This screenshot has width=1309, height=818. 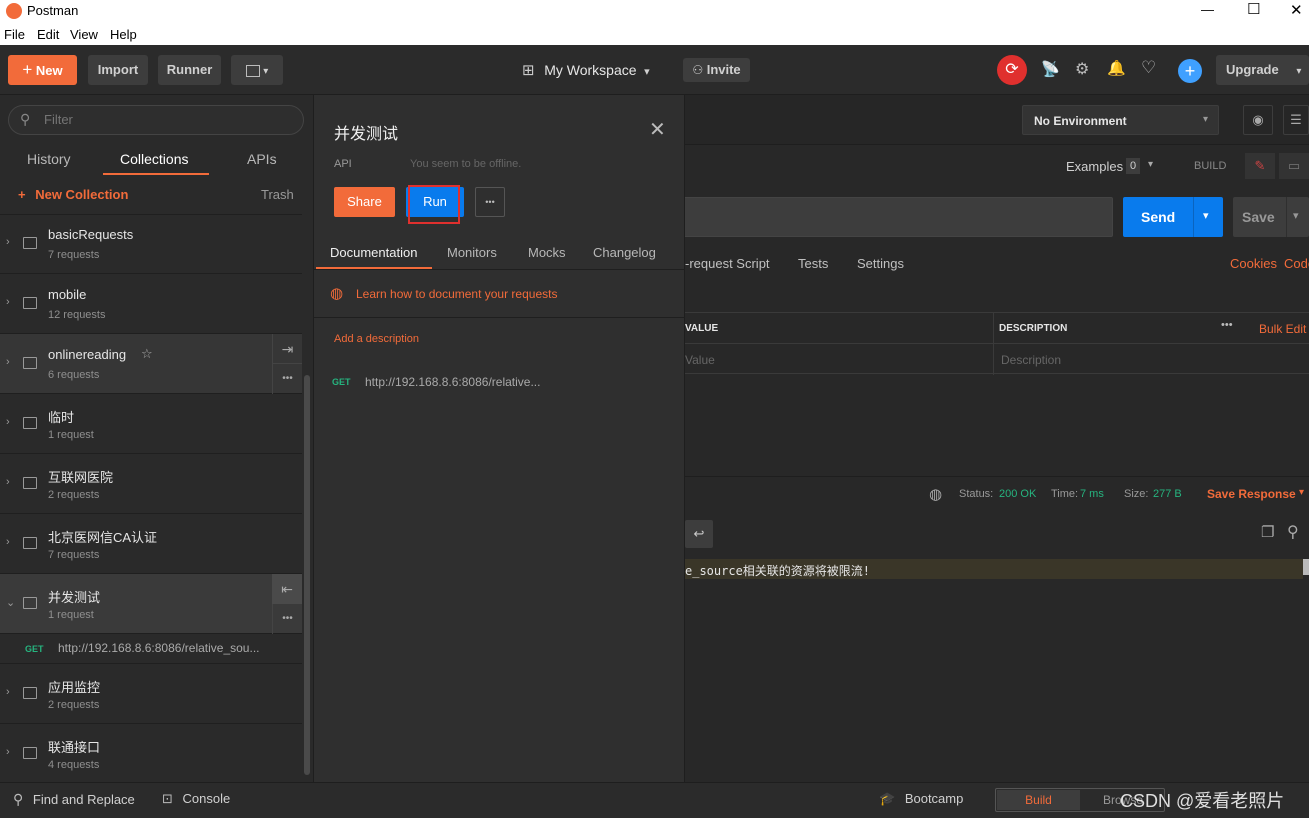 I want to click on send-divider, so click(x=1193, y=217).